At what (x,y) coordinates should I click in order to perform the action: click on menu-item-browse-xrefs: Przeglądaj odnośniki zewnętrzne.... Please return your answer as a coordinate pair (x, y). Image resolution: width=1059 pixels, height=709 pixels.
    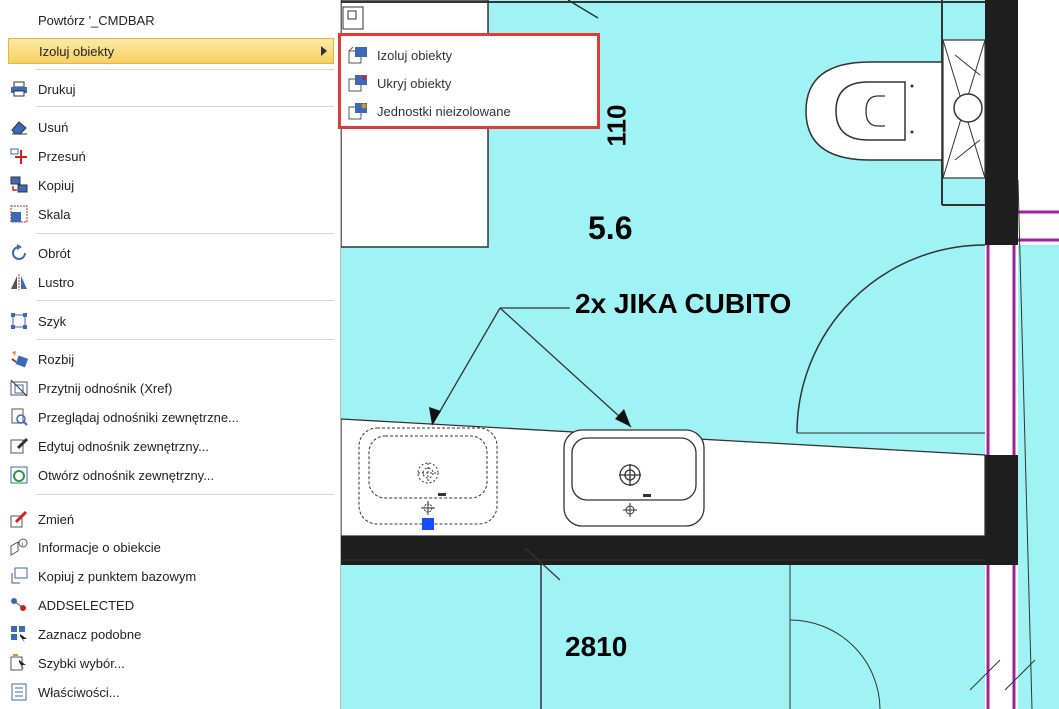
    Looking at the image, I should click on (171, 417).